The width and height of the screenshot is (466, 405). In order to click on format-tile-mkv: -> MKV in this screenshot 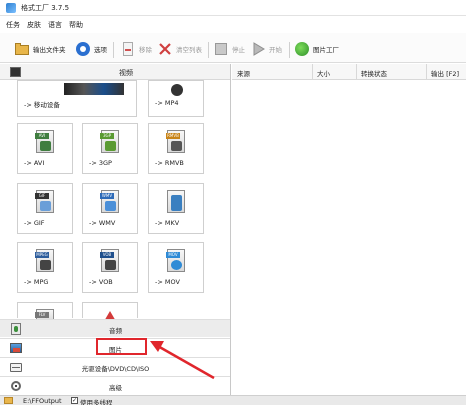, I will do `click(176, 208)`.